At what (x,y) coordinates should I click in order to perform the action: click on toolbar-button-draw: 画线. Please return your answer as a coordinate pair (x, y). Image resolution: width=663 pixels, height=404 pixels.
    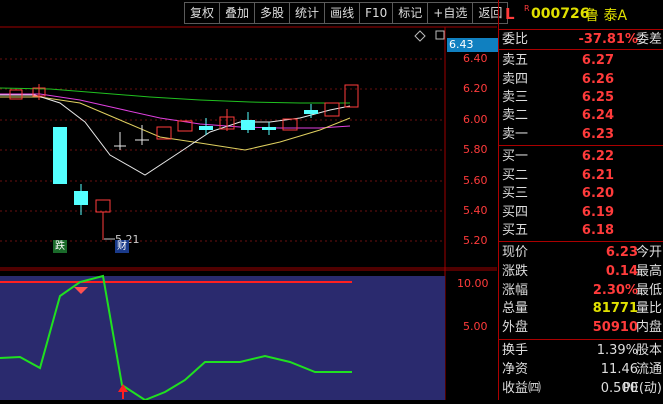
    Looking at the image, I should click on (343, 13).